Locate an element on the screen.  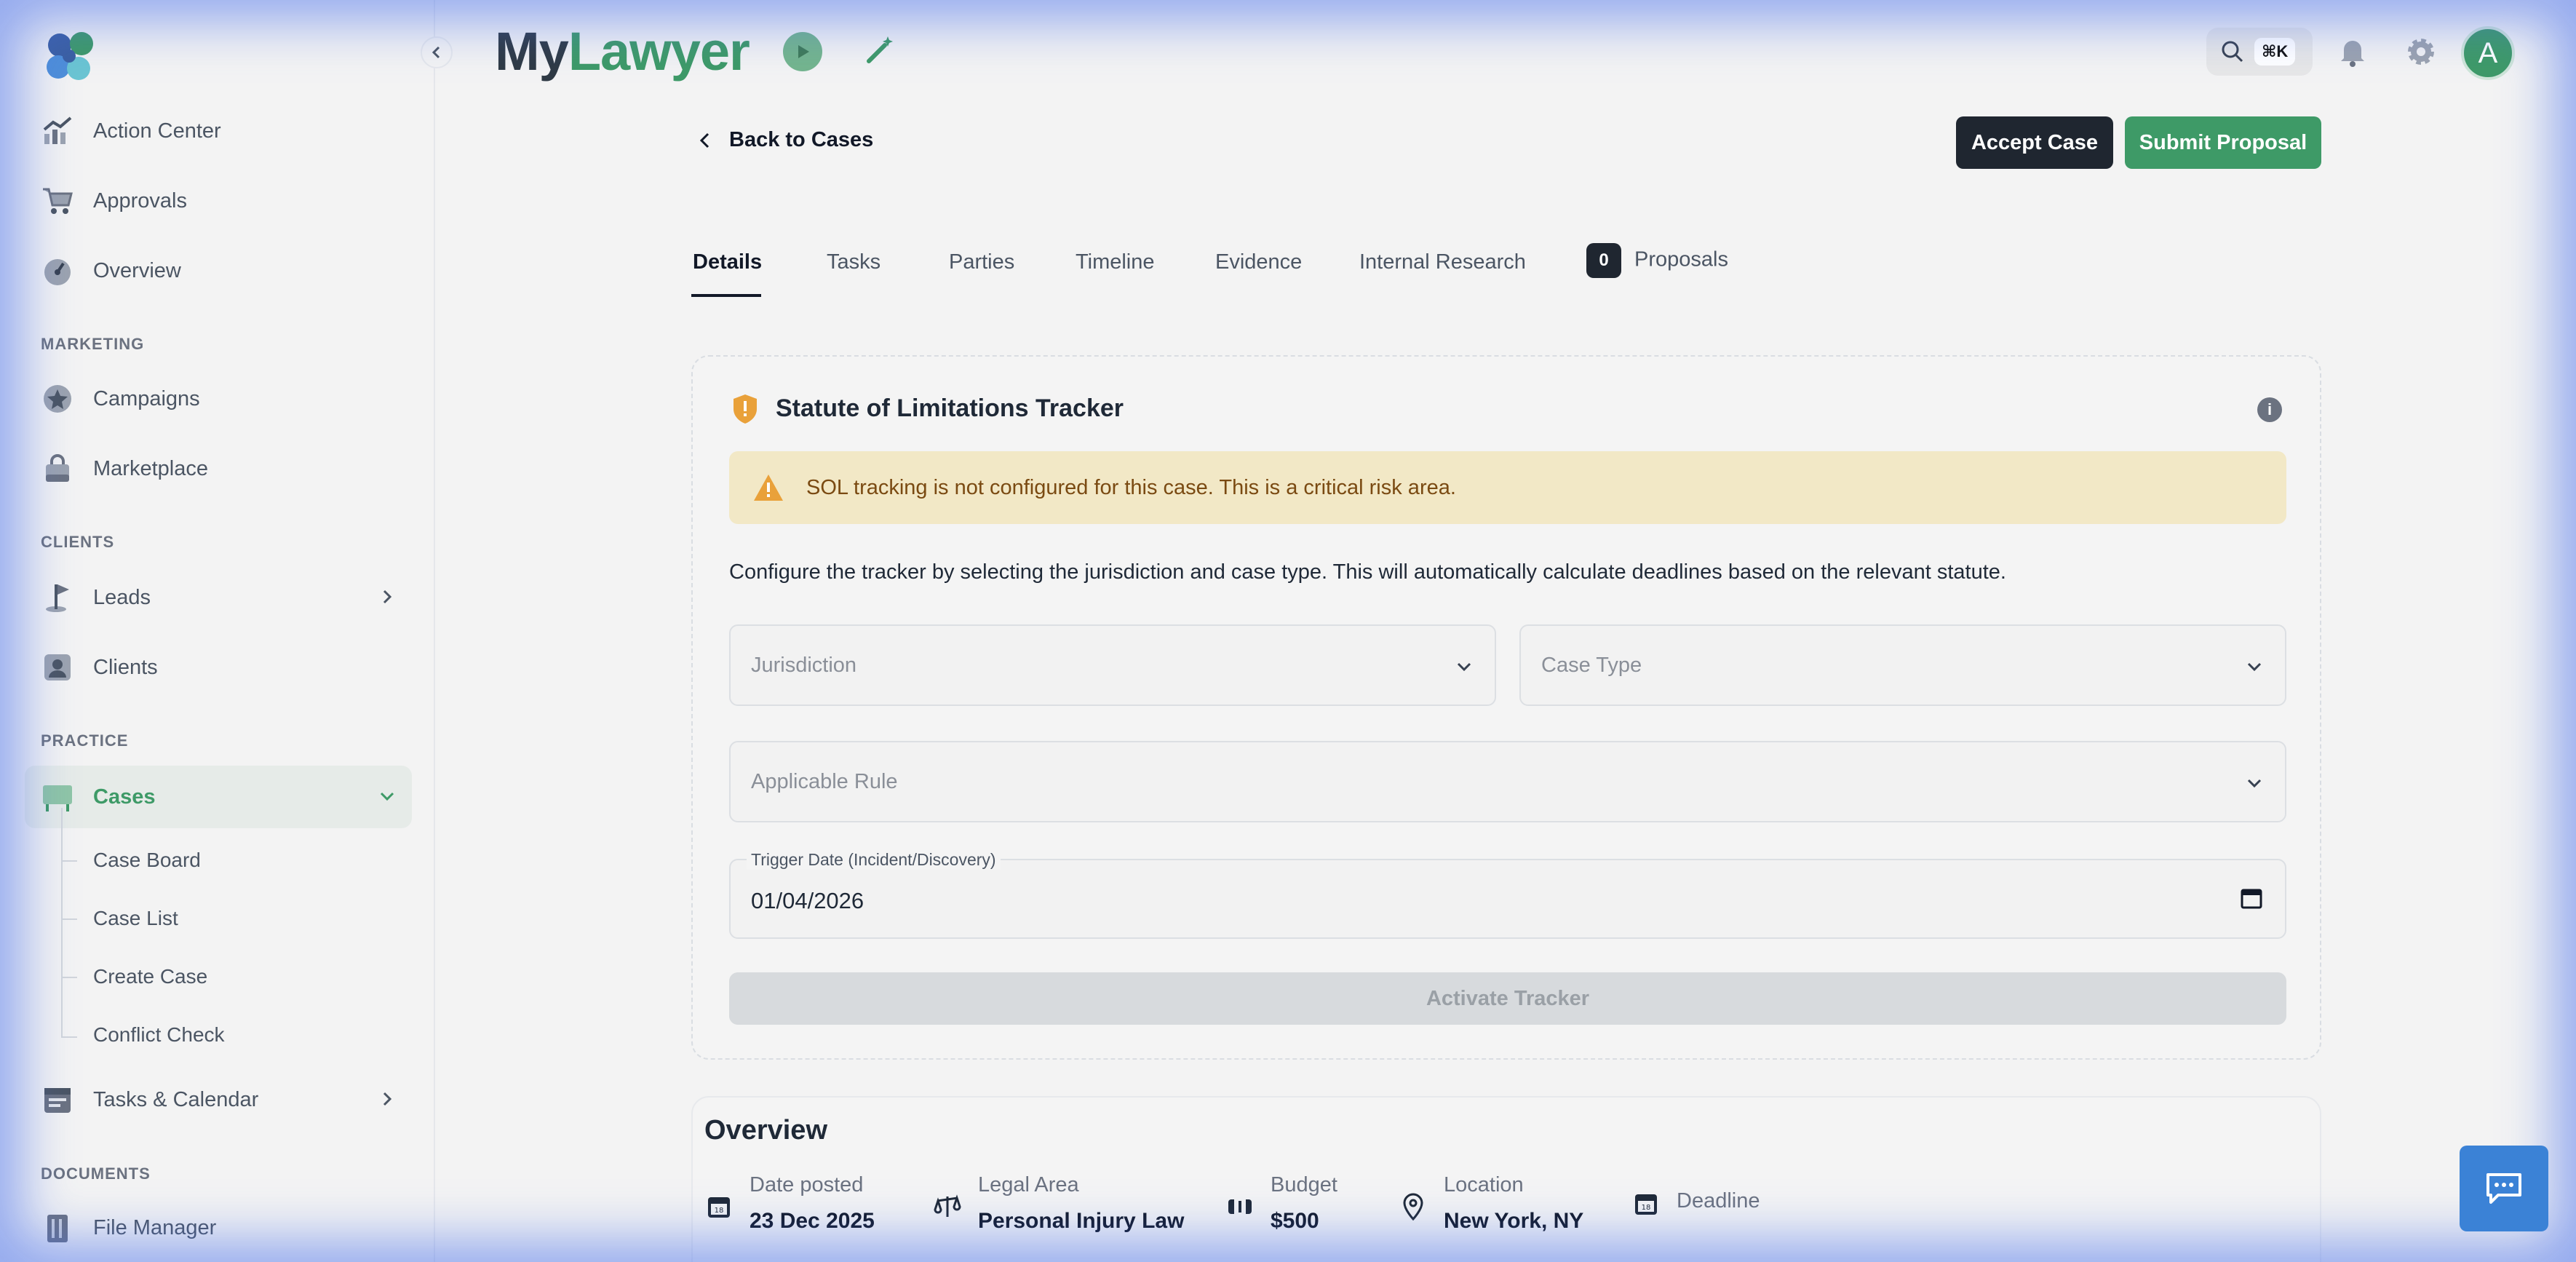
overview-value: Personal Injury Law is located at coordinates (1081, 1221).